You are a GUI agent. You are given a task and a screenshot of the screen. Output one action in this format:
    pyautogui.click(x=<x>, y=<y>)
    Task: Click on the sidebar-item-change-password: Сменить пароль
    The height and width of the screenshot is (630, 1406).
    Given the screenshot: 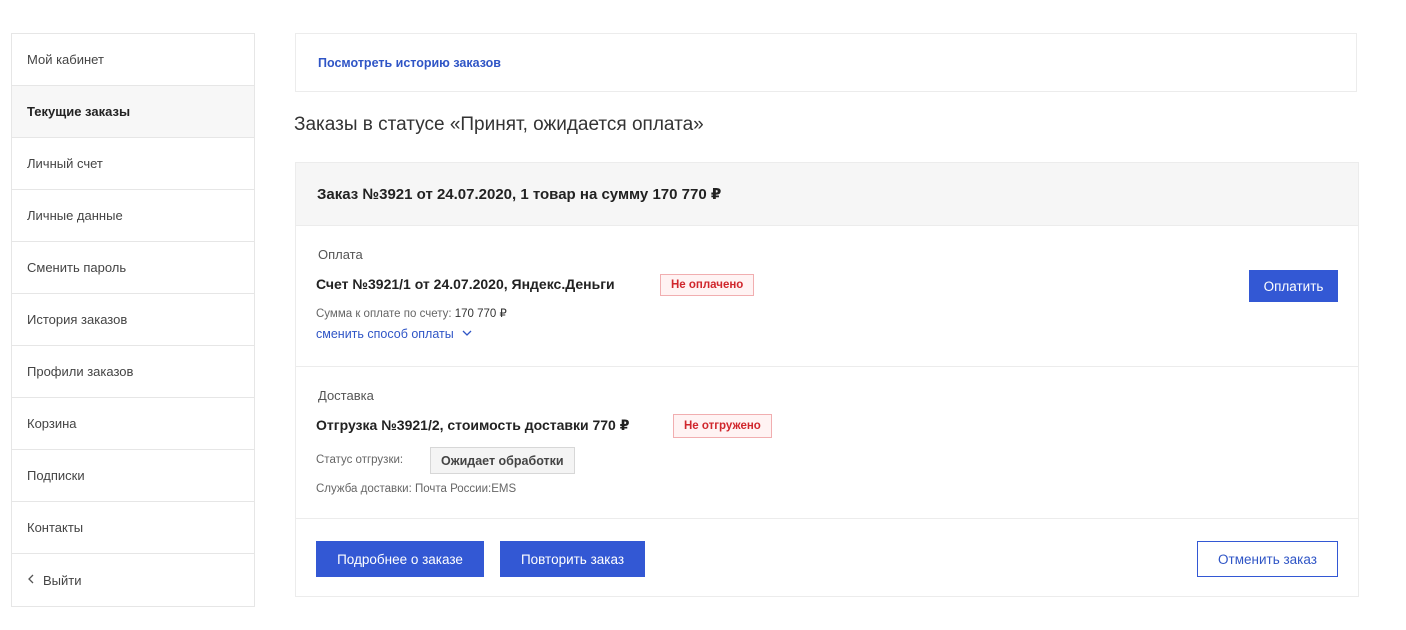 What is the action you would take?
    pyautogui.click(x=133, y=268)
    